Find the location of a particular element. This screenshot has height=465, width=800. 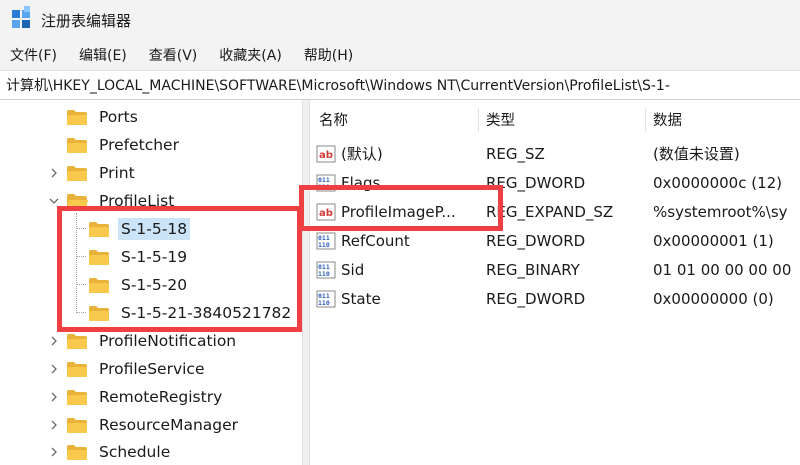

title-bar: 注册表编辑器 is located at coordinates (400, 20).